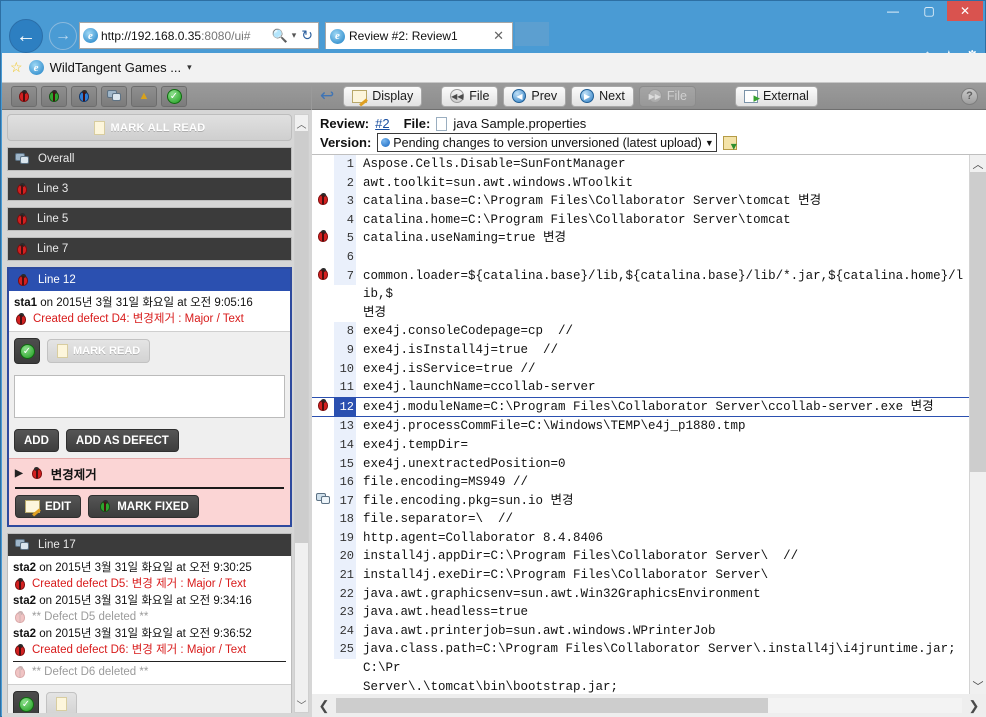 This screenshot has width=986, height=717. Describe the element at coordinates (307, 35) in the screenshot. I see `refresh-icon: ↻` at that location.